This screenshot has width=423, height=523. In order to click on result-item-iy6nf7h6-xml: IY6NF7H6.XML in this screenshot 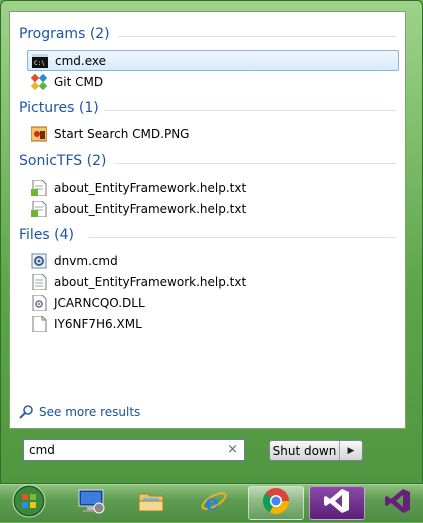, I will do `click(213, 323)`.